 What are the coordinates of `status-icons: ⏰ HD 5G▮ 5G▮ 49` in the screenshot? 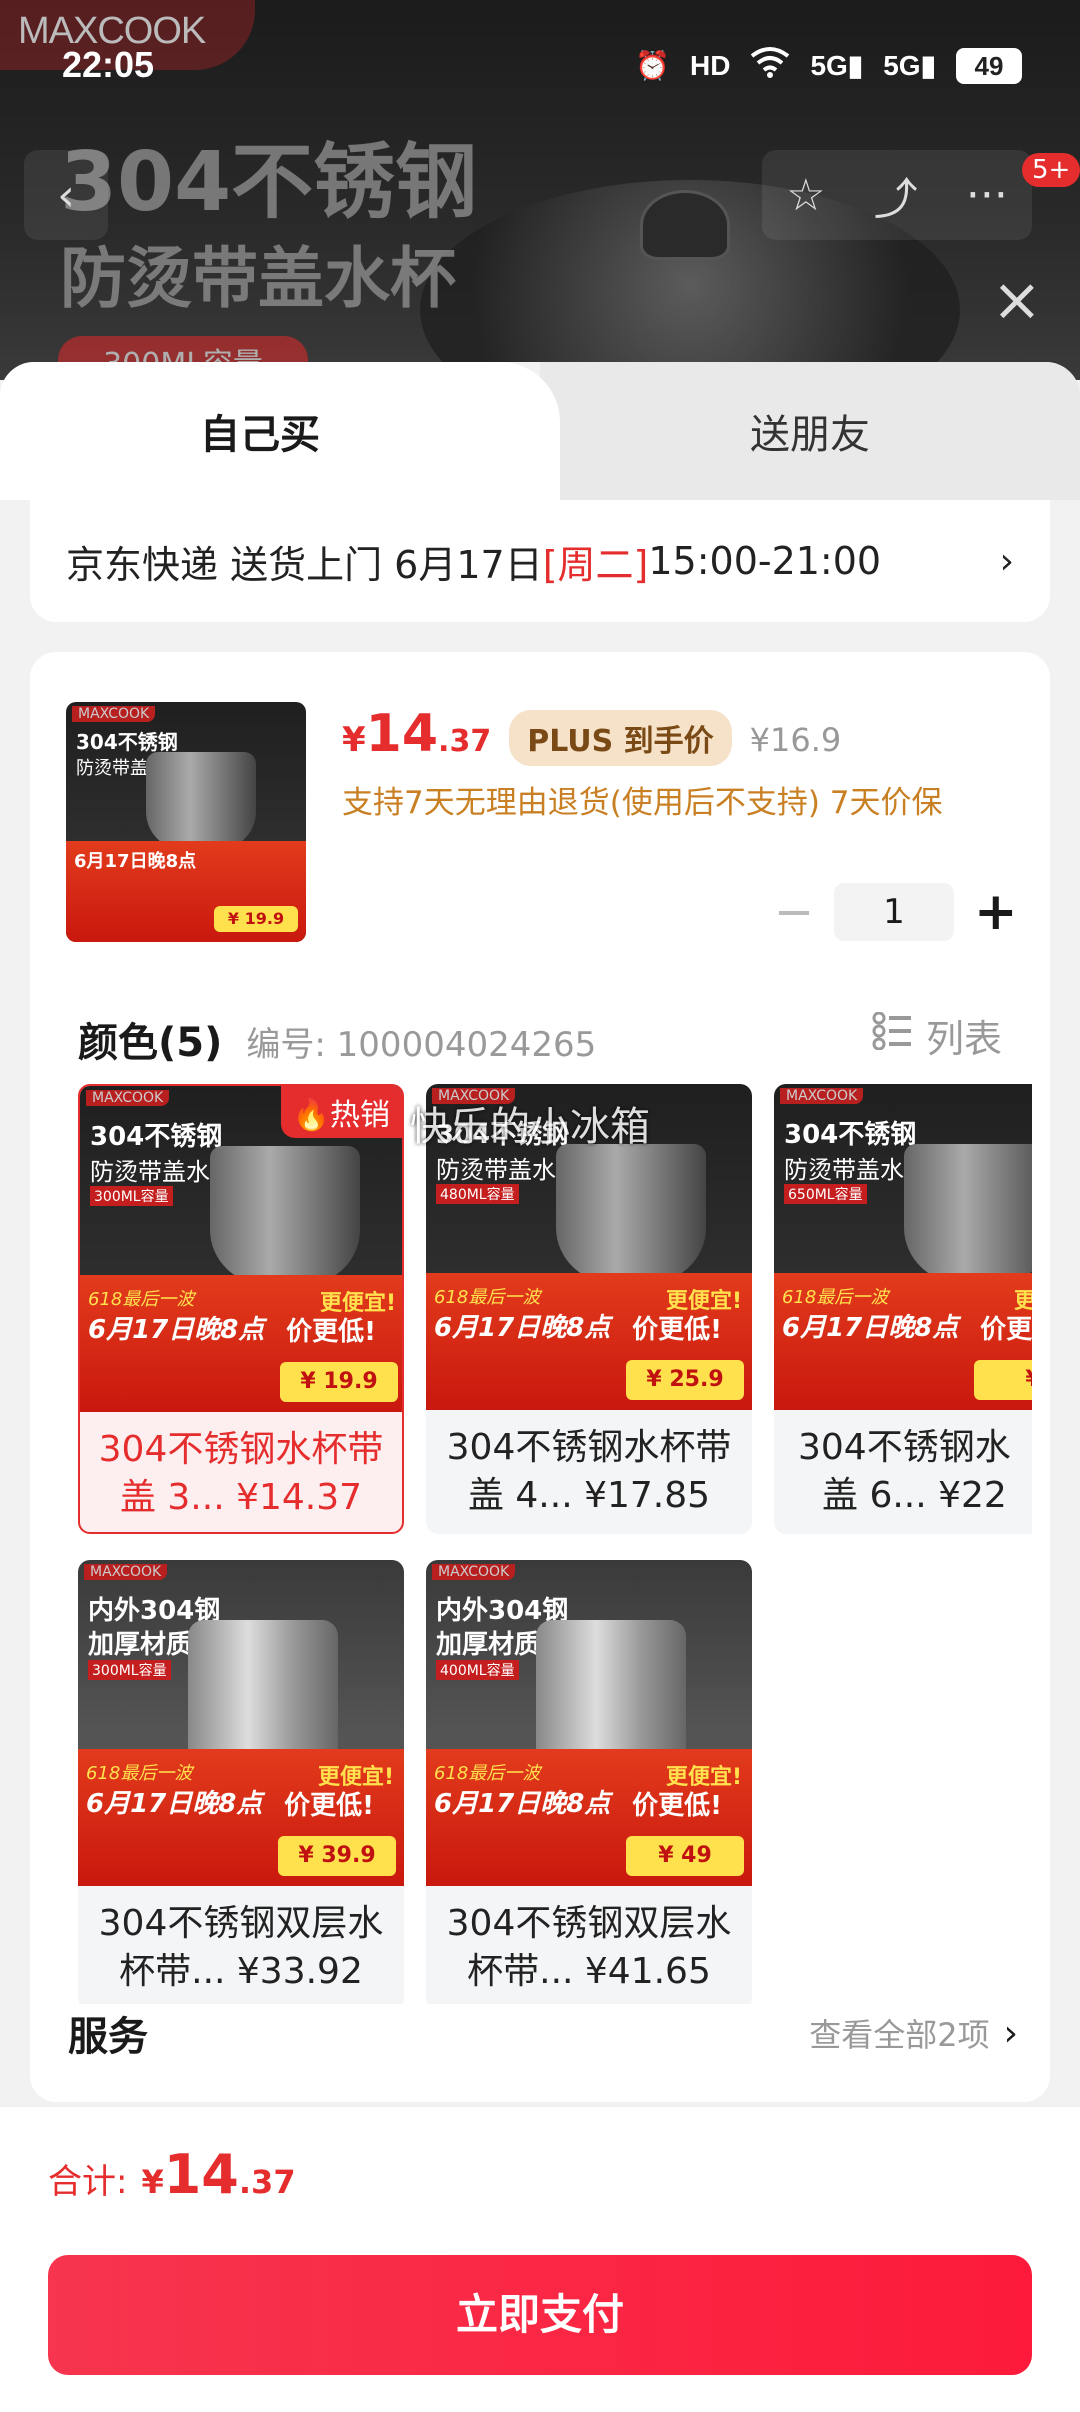 It's located at (828, 65).